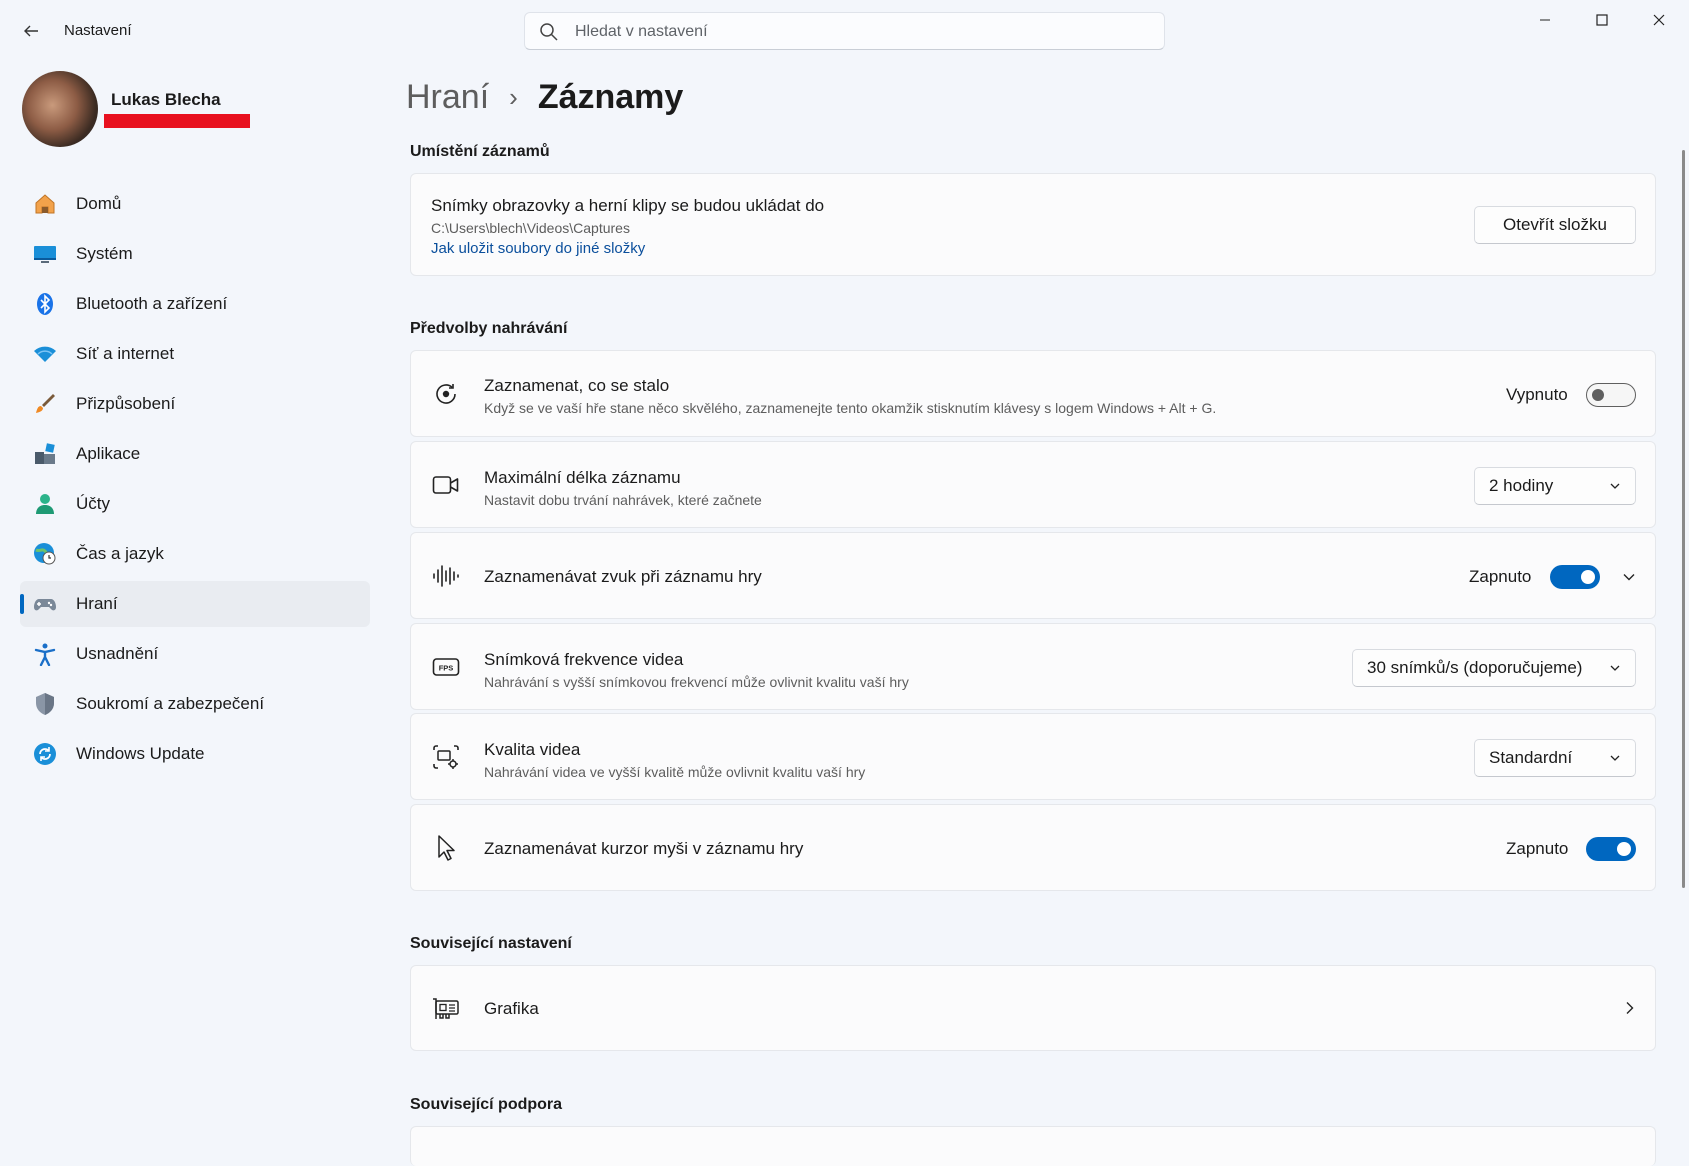 Image resolution: width=1689 pixels, height=1166 pixels. What do you see at coordinates (195, 204) in the screenshot?
I see `sidebar-item-home: Domů` at bounding box center [195, 204].